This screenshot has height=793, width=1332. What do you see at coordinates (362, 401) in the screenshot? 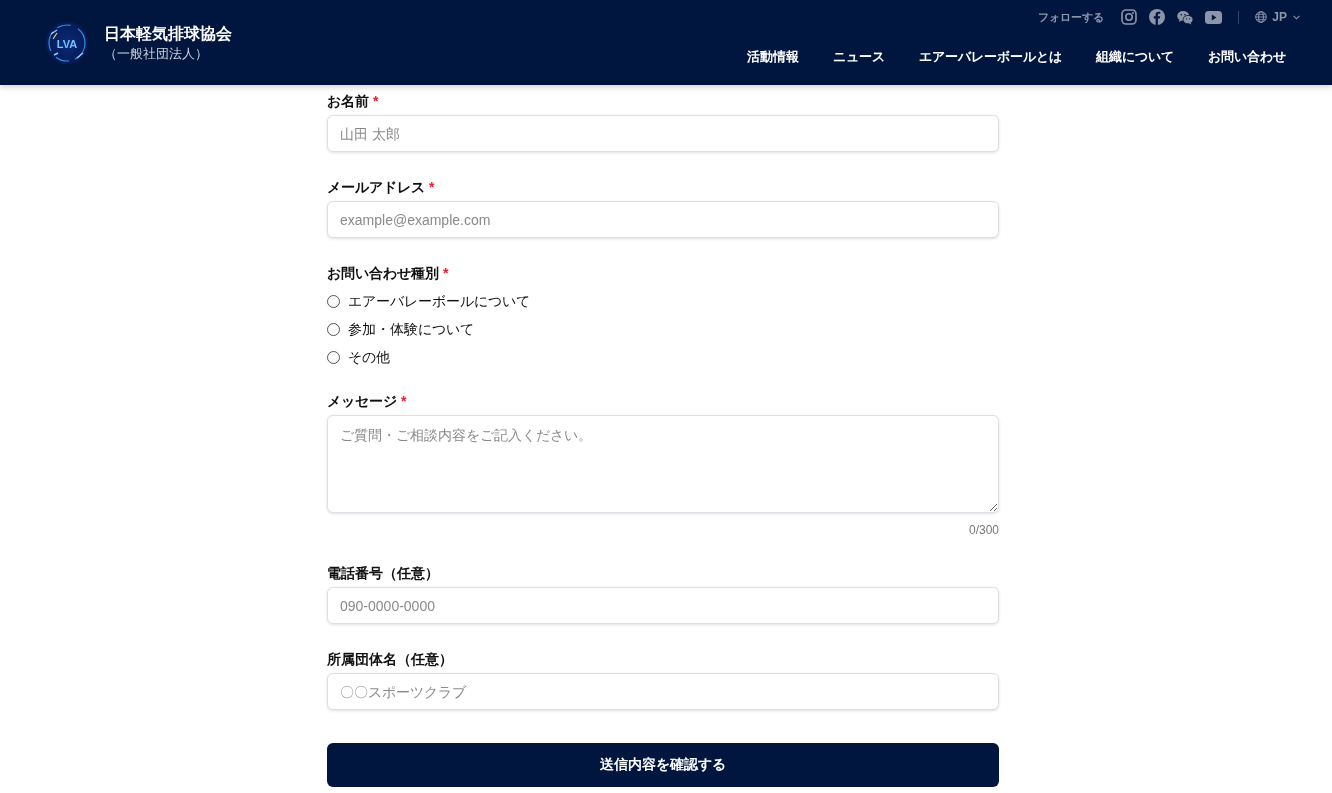
I see `field-label: メッセージ` at bounding box center [362, 401].